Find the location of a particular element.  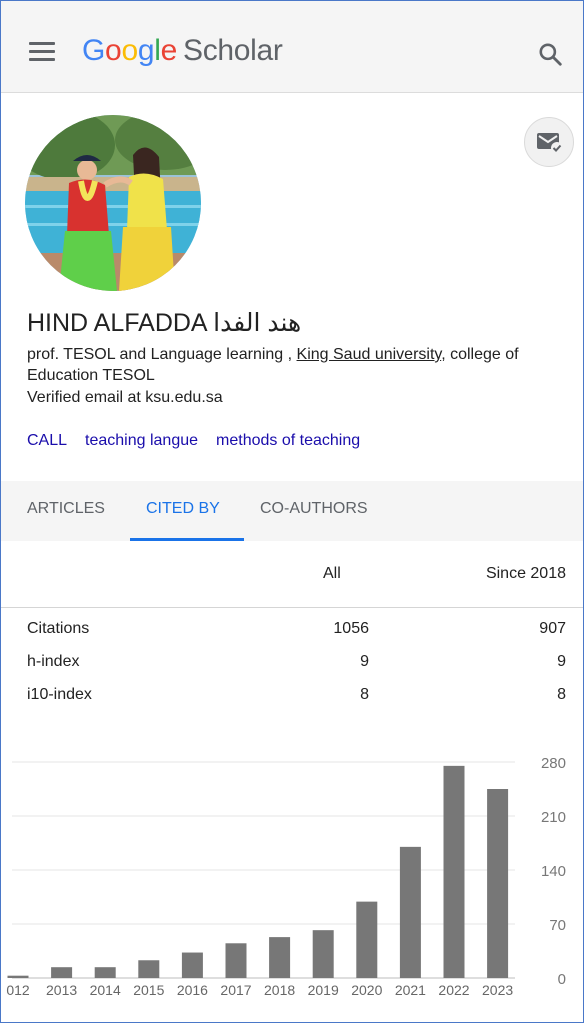

stat-label: Citations is located at coordinates (58, 628).